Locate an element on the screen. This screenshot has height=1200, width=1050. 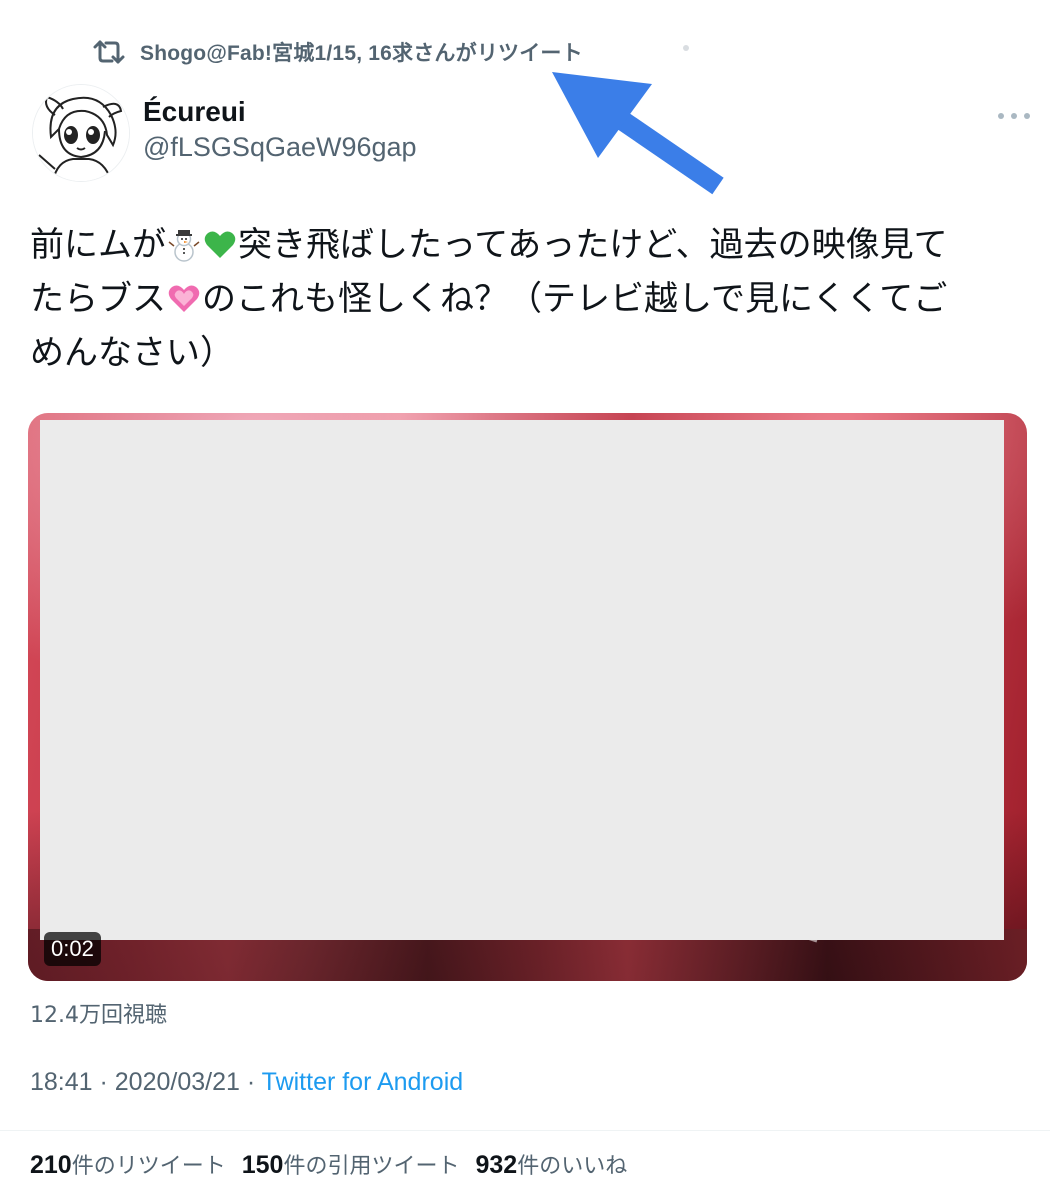
like-label: 件のいいね is located at coordinates (572, 1166).